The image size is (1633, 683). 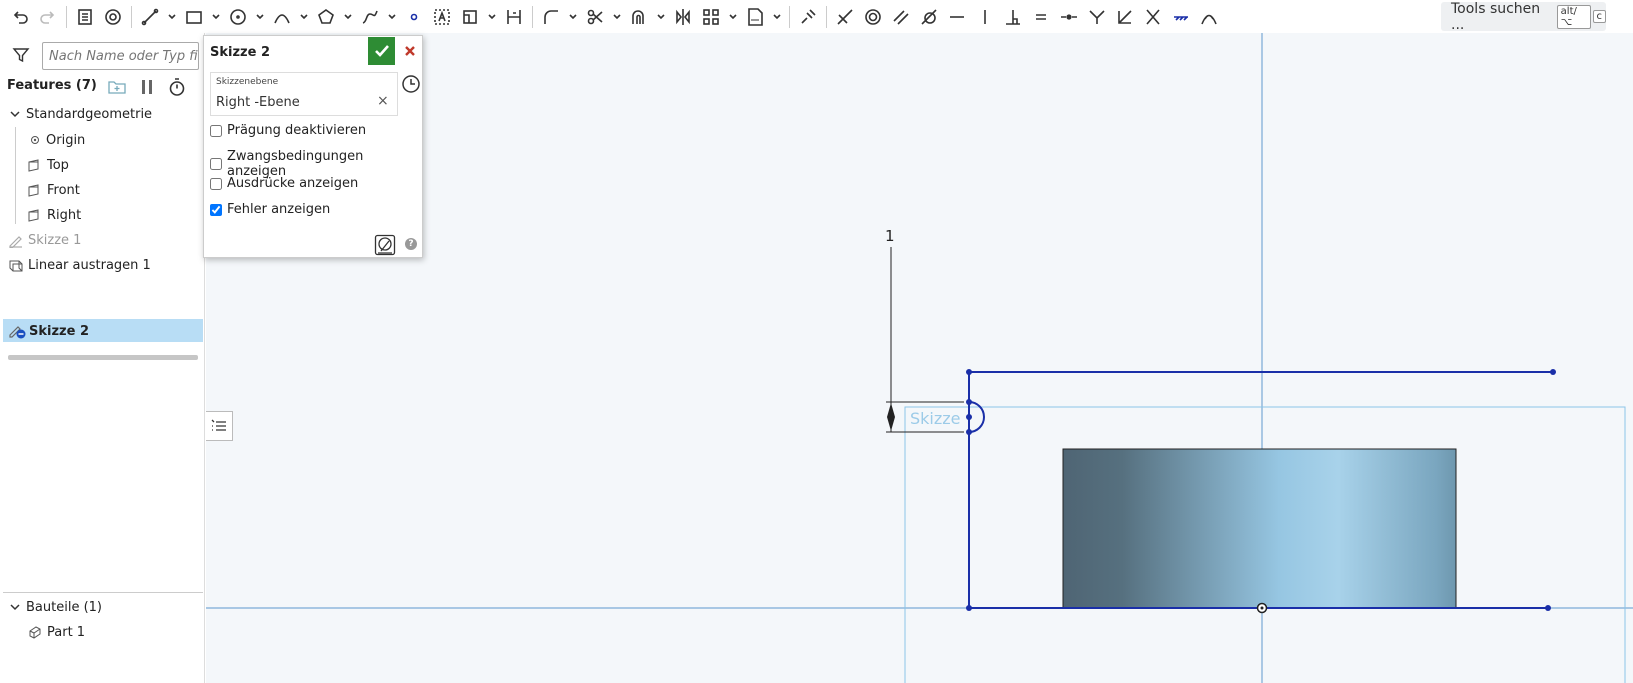 I want to click on vertical-constraint-icon, so click(x=985, y=17).